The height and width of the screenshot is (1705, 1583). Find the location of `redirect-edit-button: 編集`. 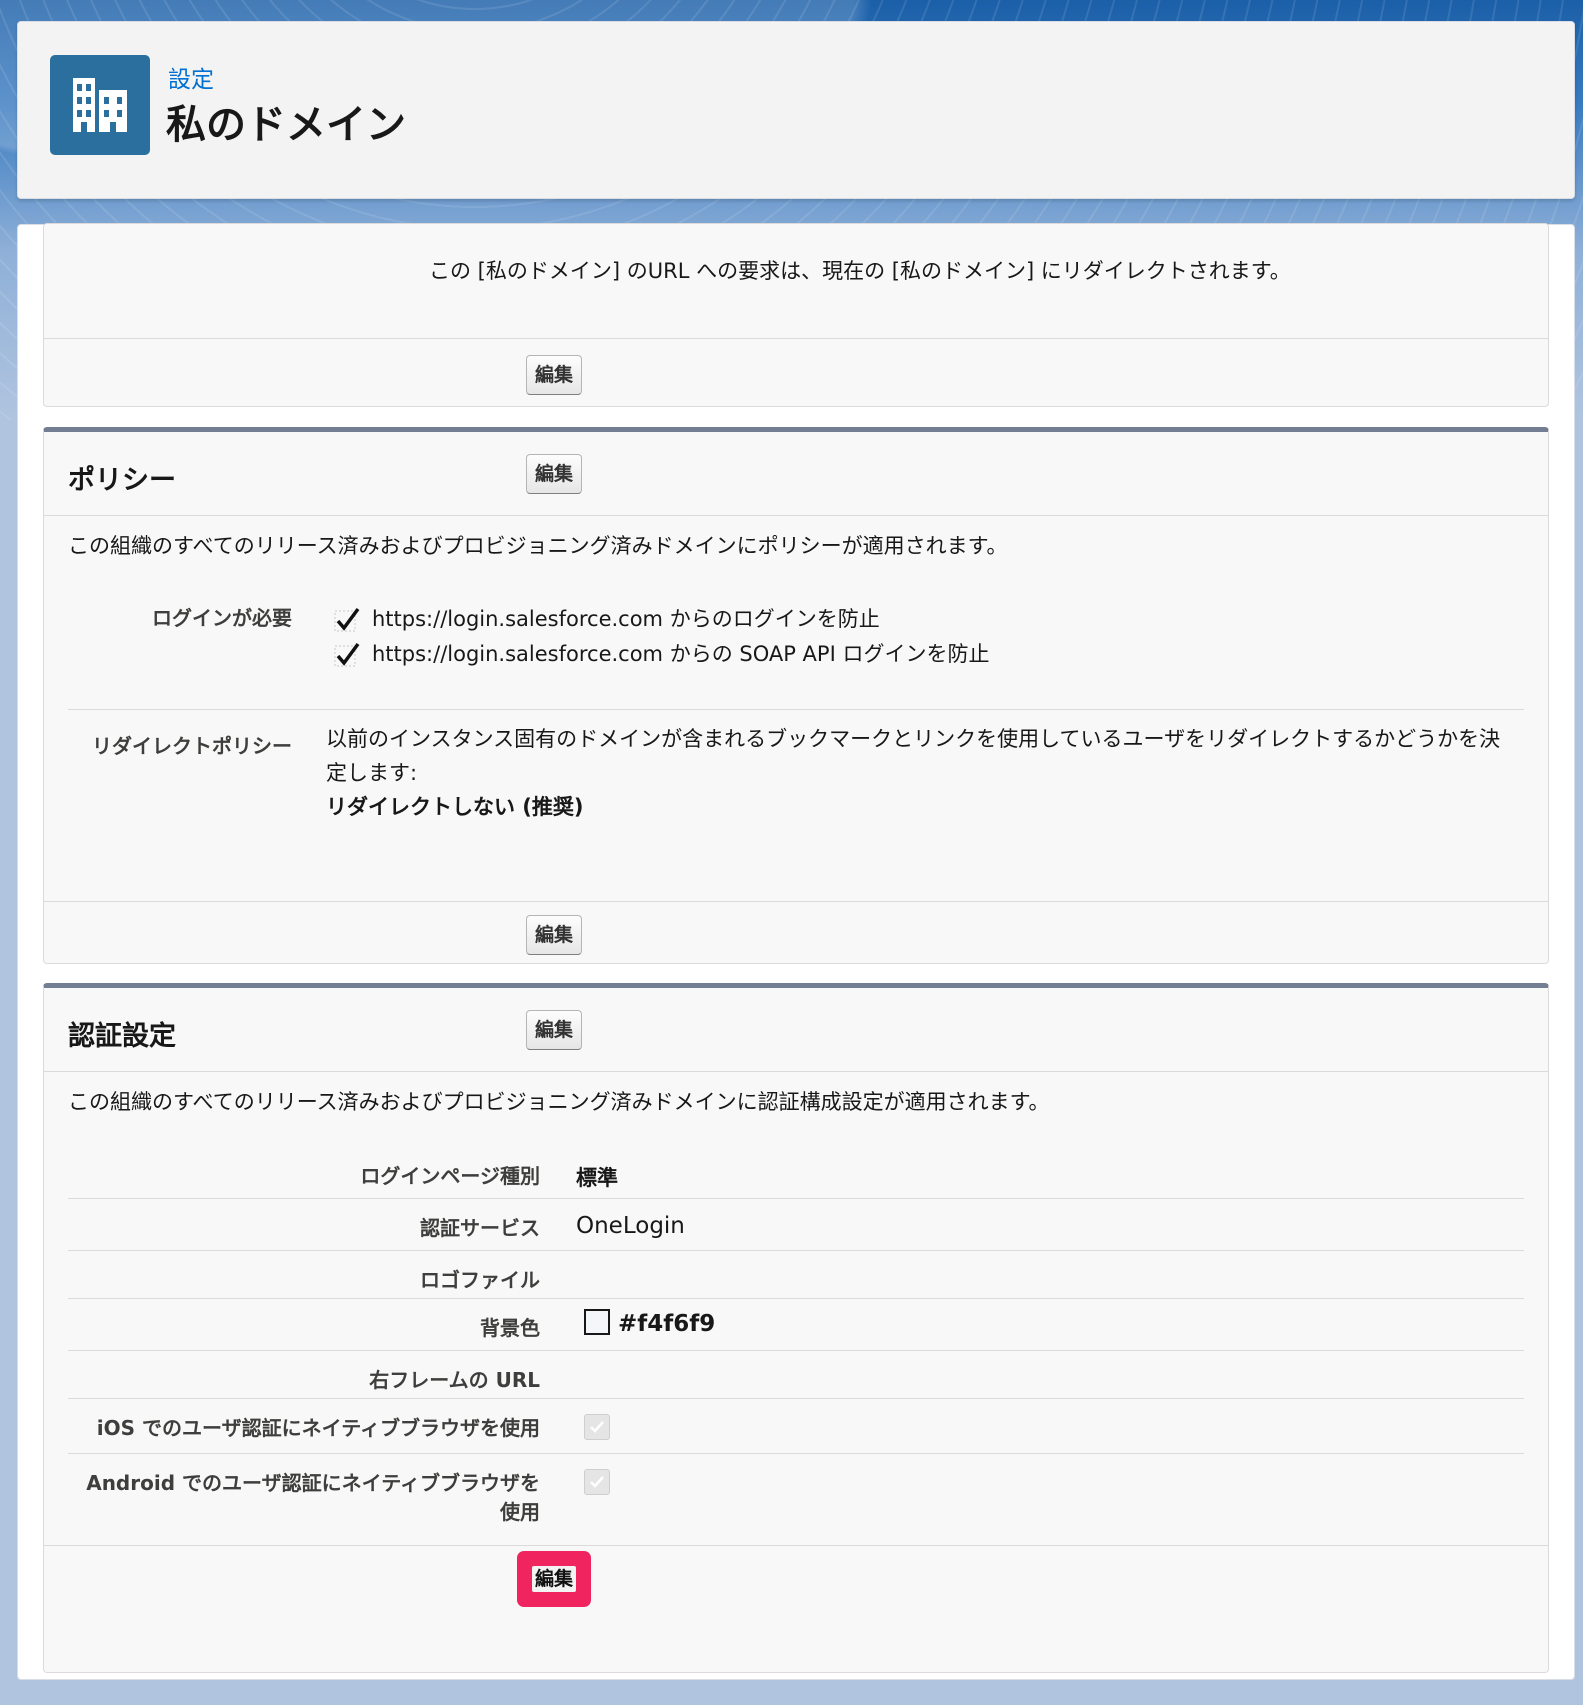

redirect-edit-button: 編集 is located at coordinates (554, 375).